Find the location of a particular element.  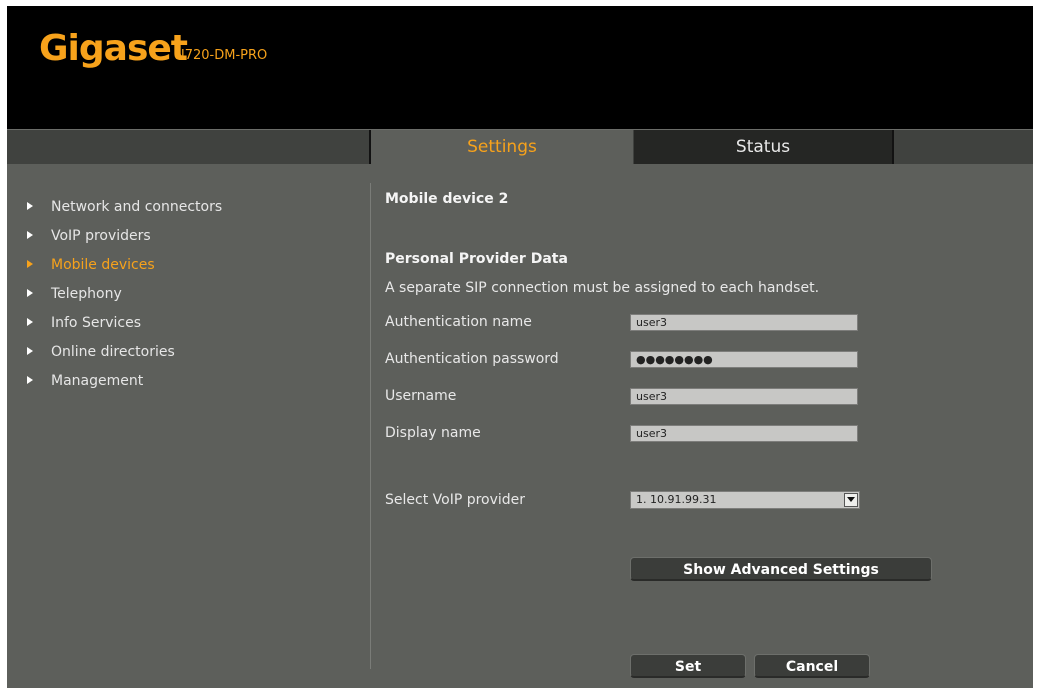

sidebar-item-label: Info Services is located at coordinates (96, 323).